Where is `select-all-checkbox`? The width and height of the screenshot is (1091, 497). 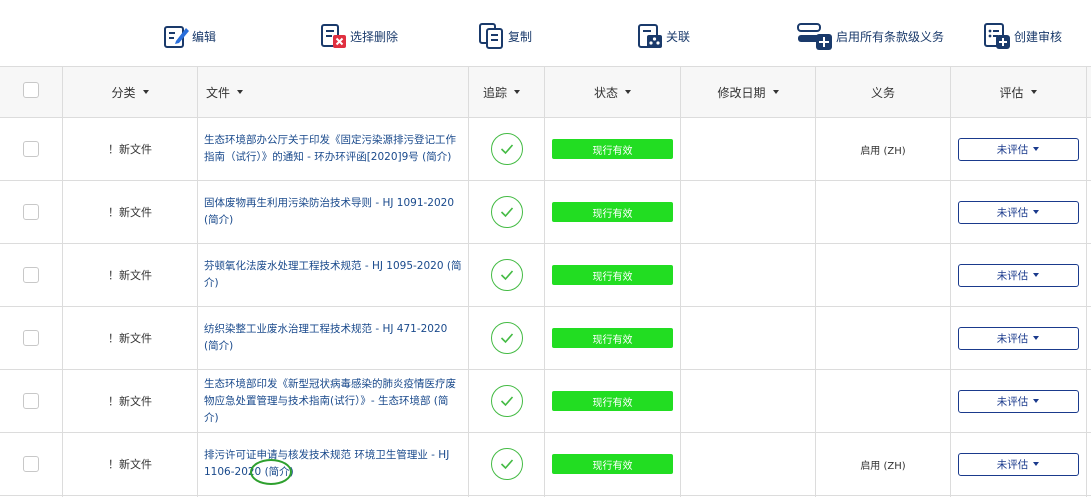 select-all-checkbox is located at coordinates (31, 89).